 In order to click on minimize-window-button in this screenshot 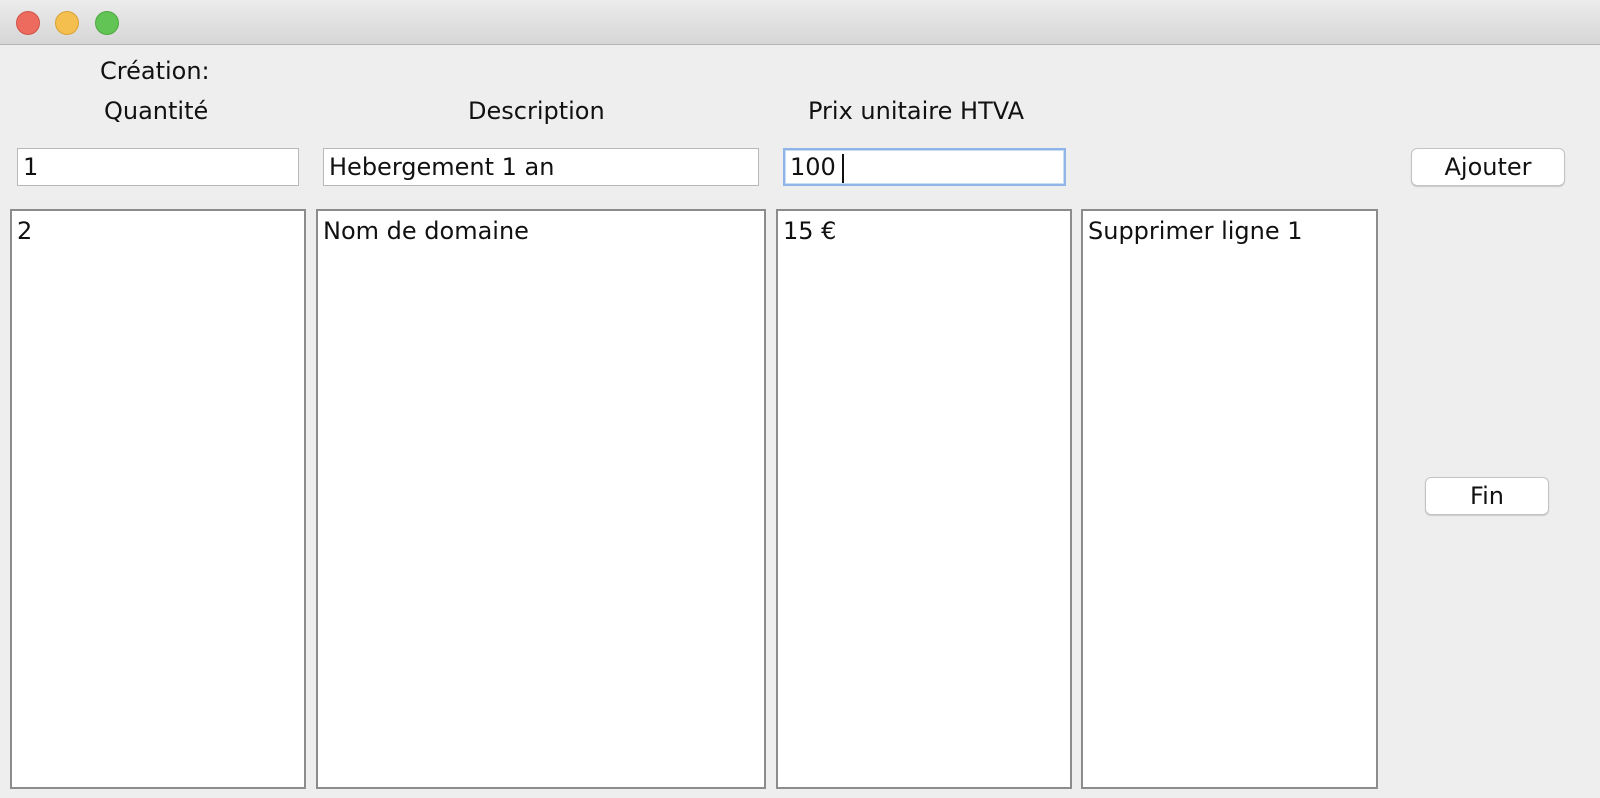, I will do `click(67, 23)`.